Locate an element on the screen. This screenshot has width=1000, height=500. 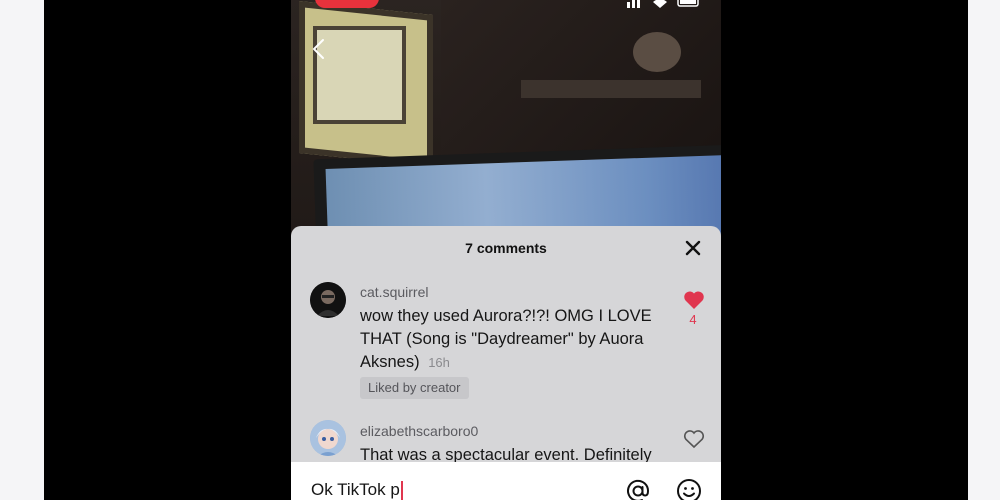
comment-input: Ok TikTok p is located at coordinates (357, 490).